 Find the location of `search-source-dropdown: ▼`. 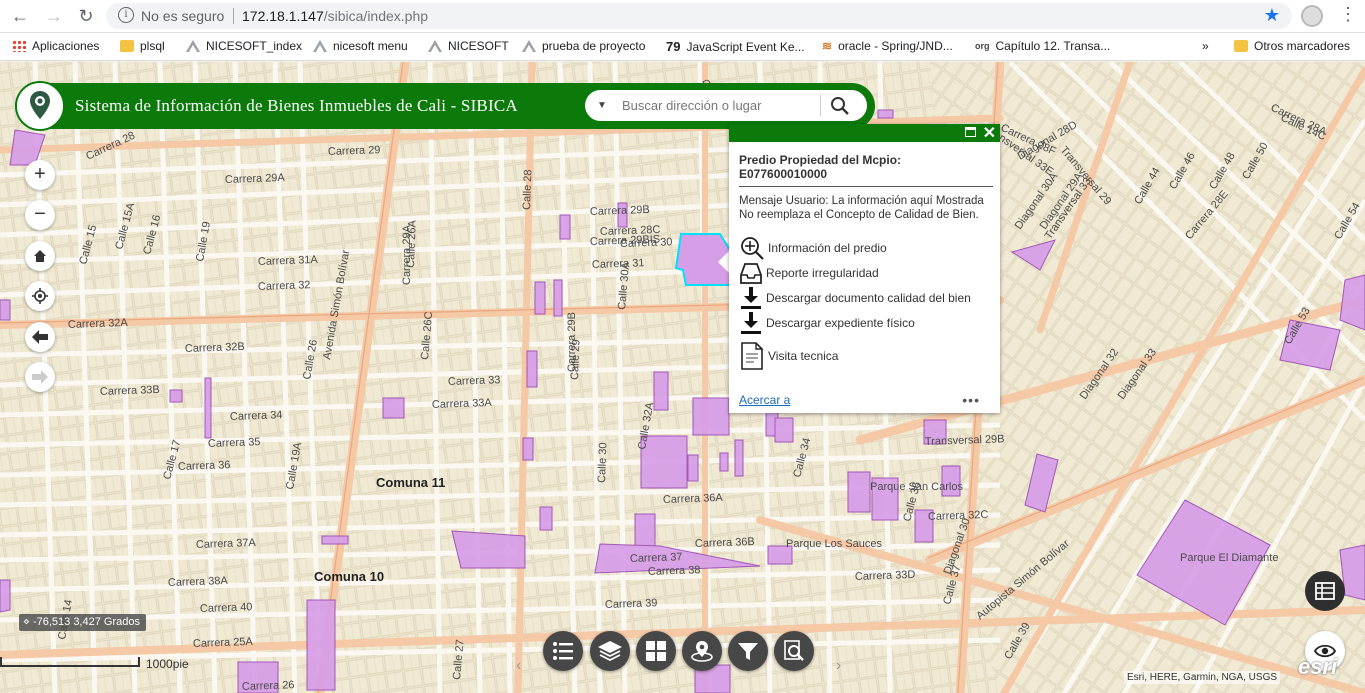

search-source-dropdown: ▼ is located at coordinates (602, 106).